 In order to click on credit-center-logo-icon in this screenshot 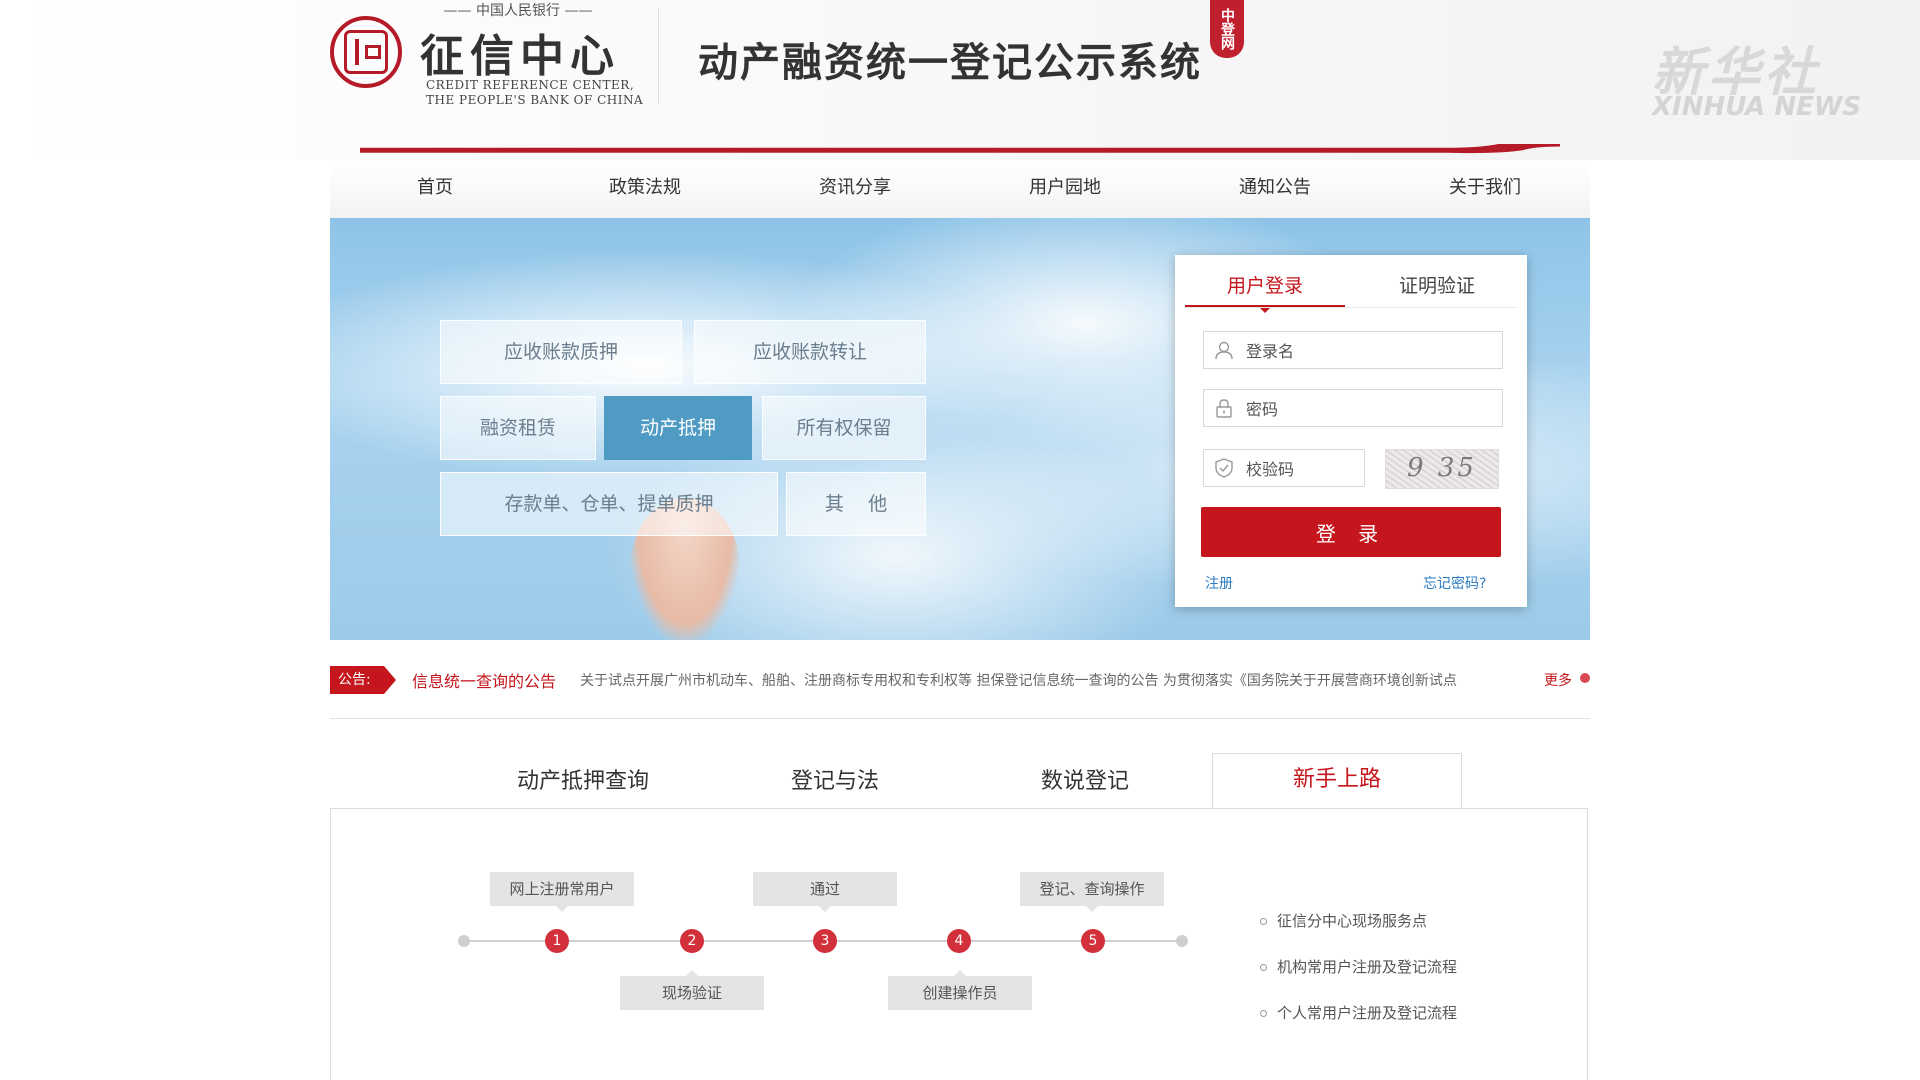, I will do `click(366, 52)`.